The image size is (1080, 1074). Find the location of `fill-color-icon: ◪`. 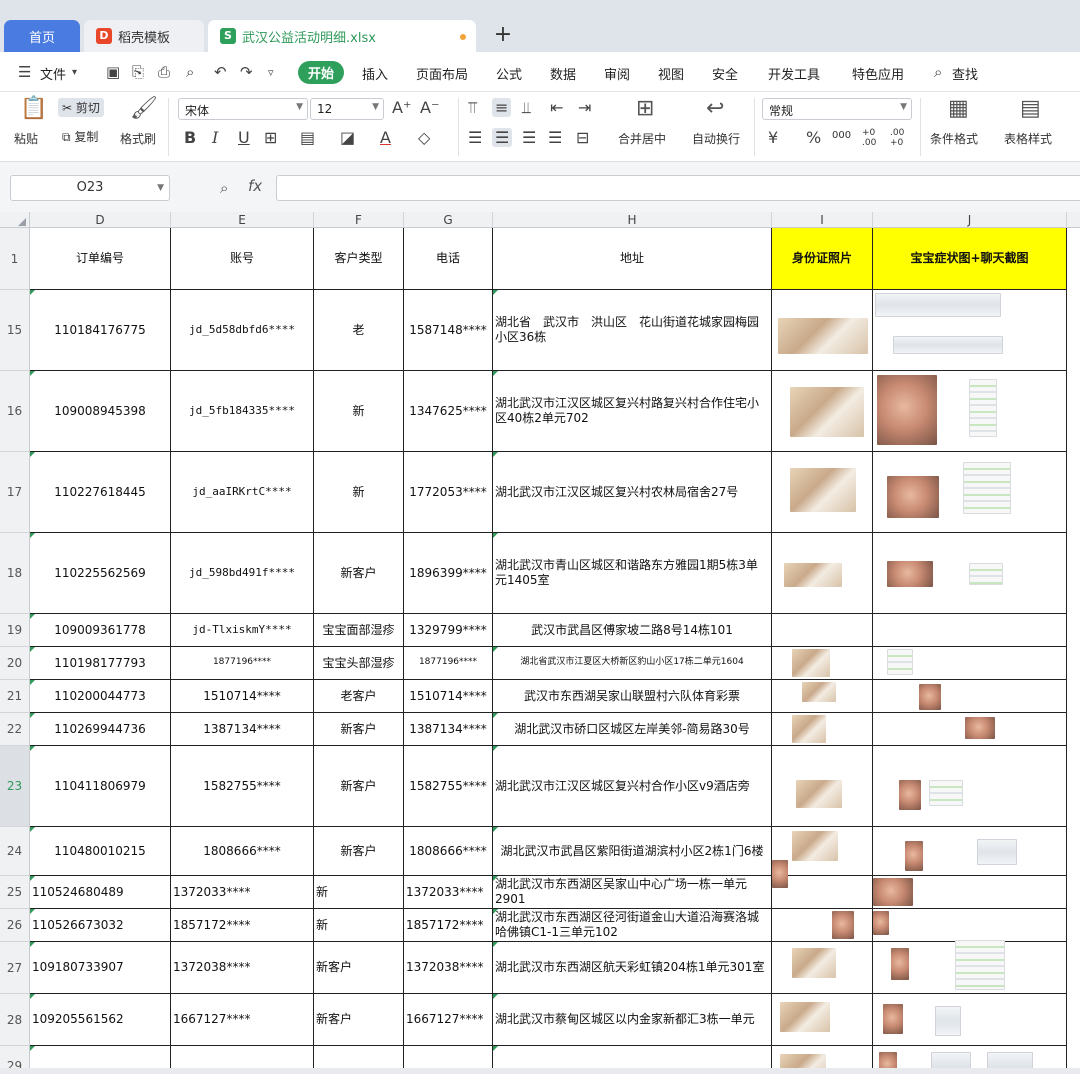

fill-color-icon: ◪ is located at coordinates (347, 137).